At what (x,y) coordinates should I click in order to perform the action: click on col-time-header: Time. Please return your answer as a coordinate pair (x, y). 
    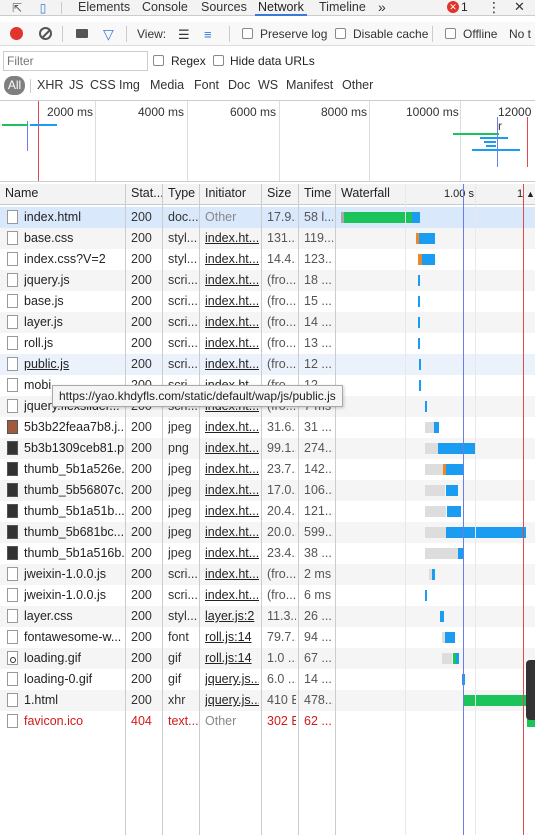
    Looking at the image, I should click on (317, 193).